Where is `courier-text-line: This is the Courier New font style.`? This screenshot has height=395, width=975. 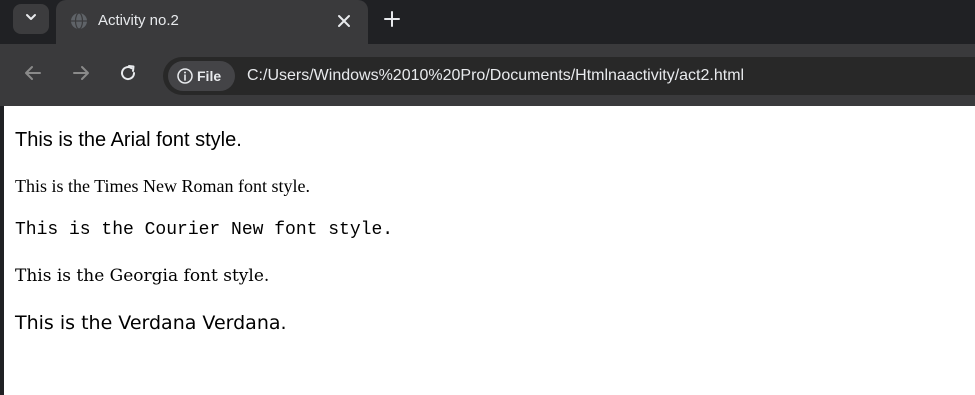 courier-text-line: This is the Courier New font style. is located at coordinates (204, 230).